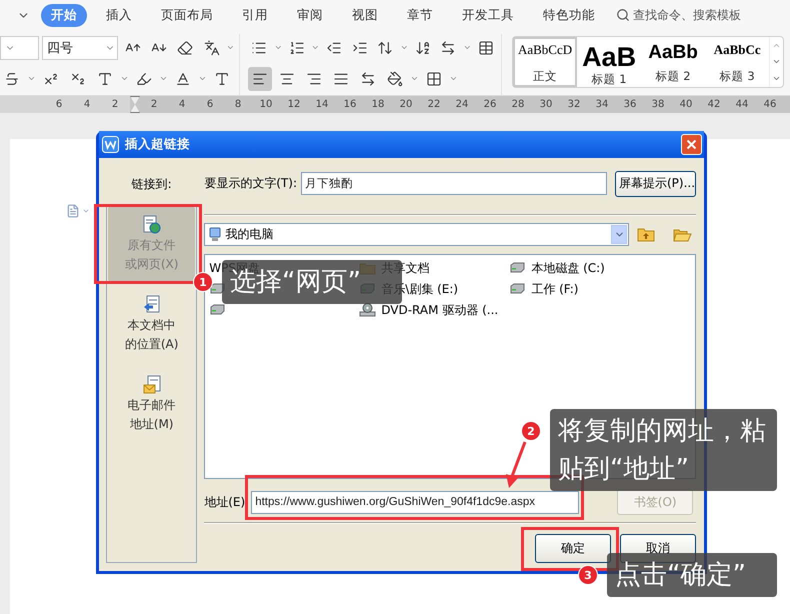  Describe the element at coordinates (20, 48) in the screenshot. I see `font-name-field` at that location.